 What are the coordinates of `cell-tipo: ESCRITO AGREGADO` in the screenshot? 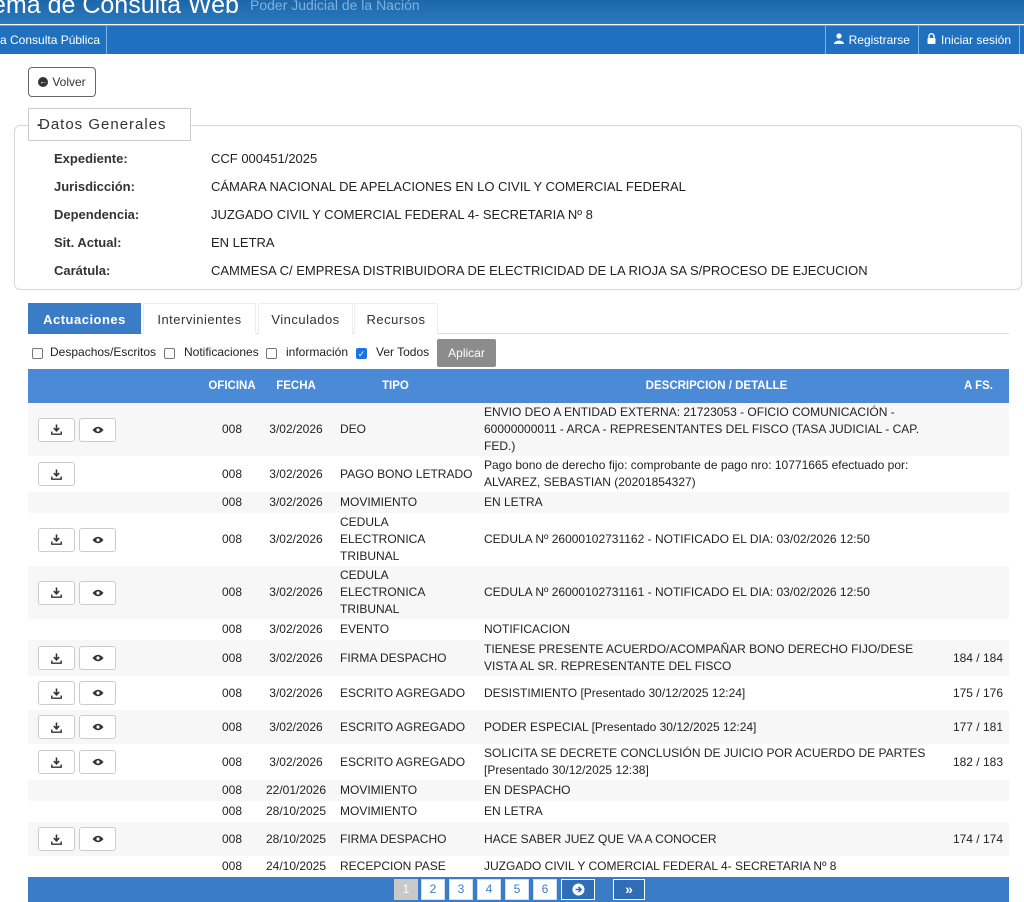 It's located at (403, 726).